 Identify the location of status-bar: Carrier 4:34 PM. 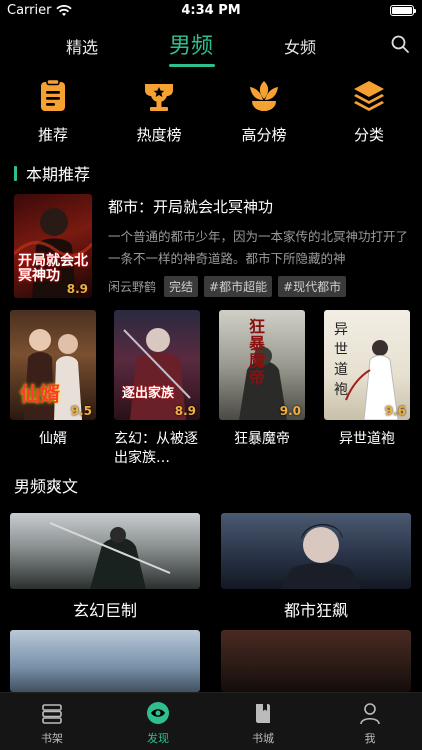
(211, 11).